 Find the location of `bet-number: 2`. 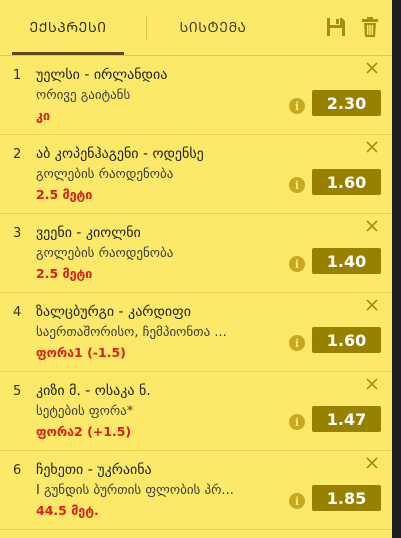

bet-number: 2 is located at coordinates (17, 154).